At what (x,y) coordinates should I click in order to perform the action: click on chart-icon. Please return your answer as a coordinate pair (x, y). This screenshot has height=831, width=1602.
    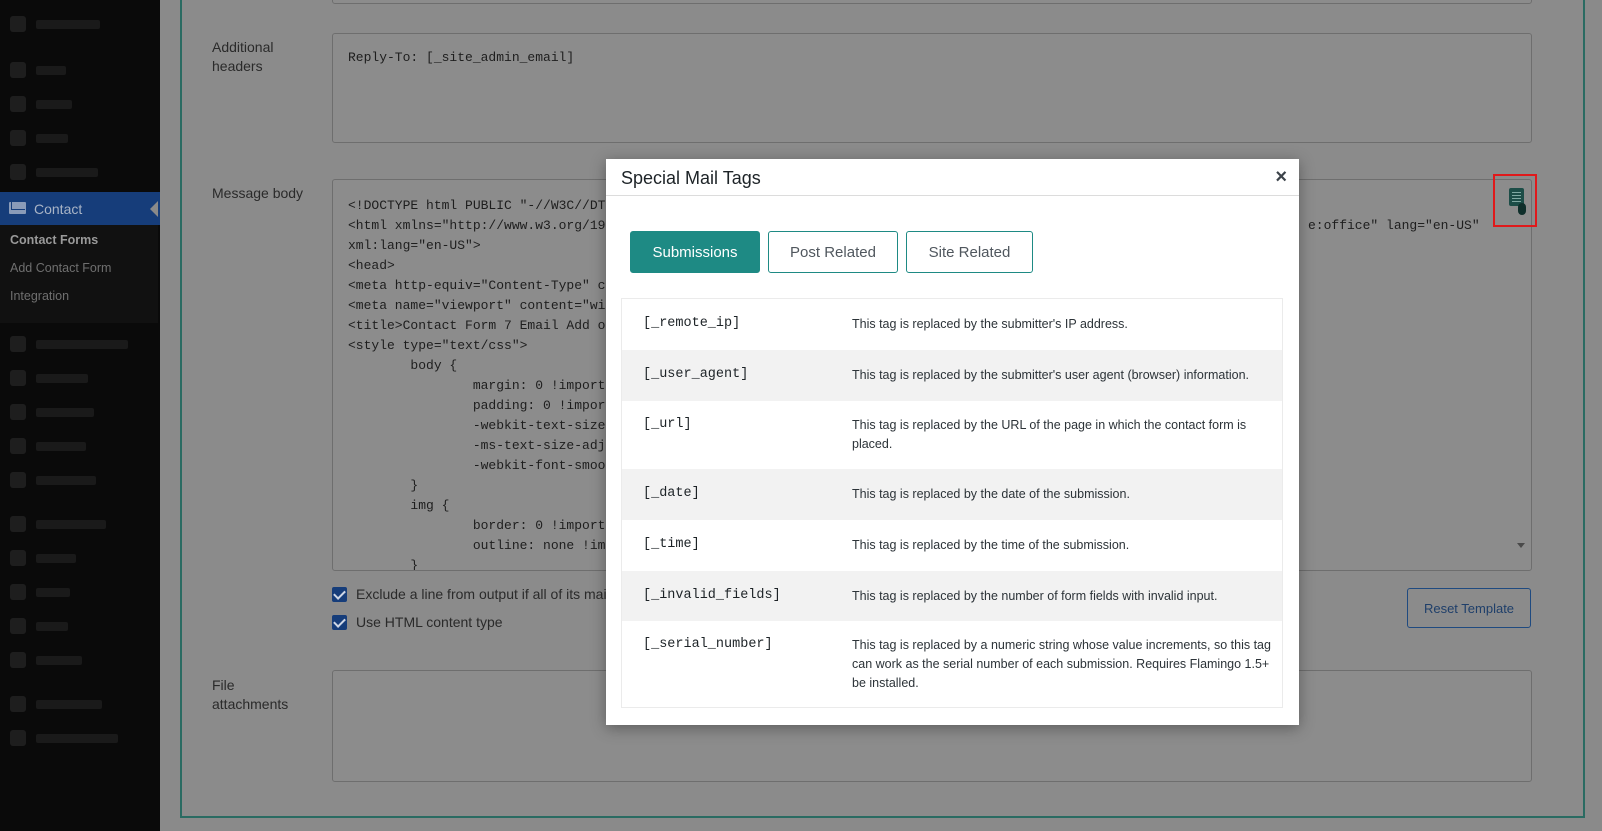
    Looking at the image, I should click on (18, 446).